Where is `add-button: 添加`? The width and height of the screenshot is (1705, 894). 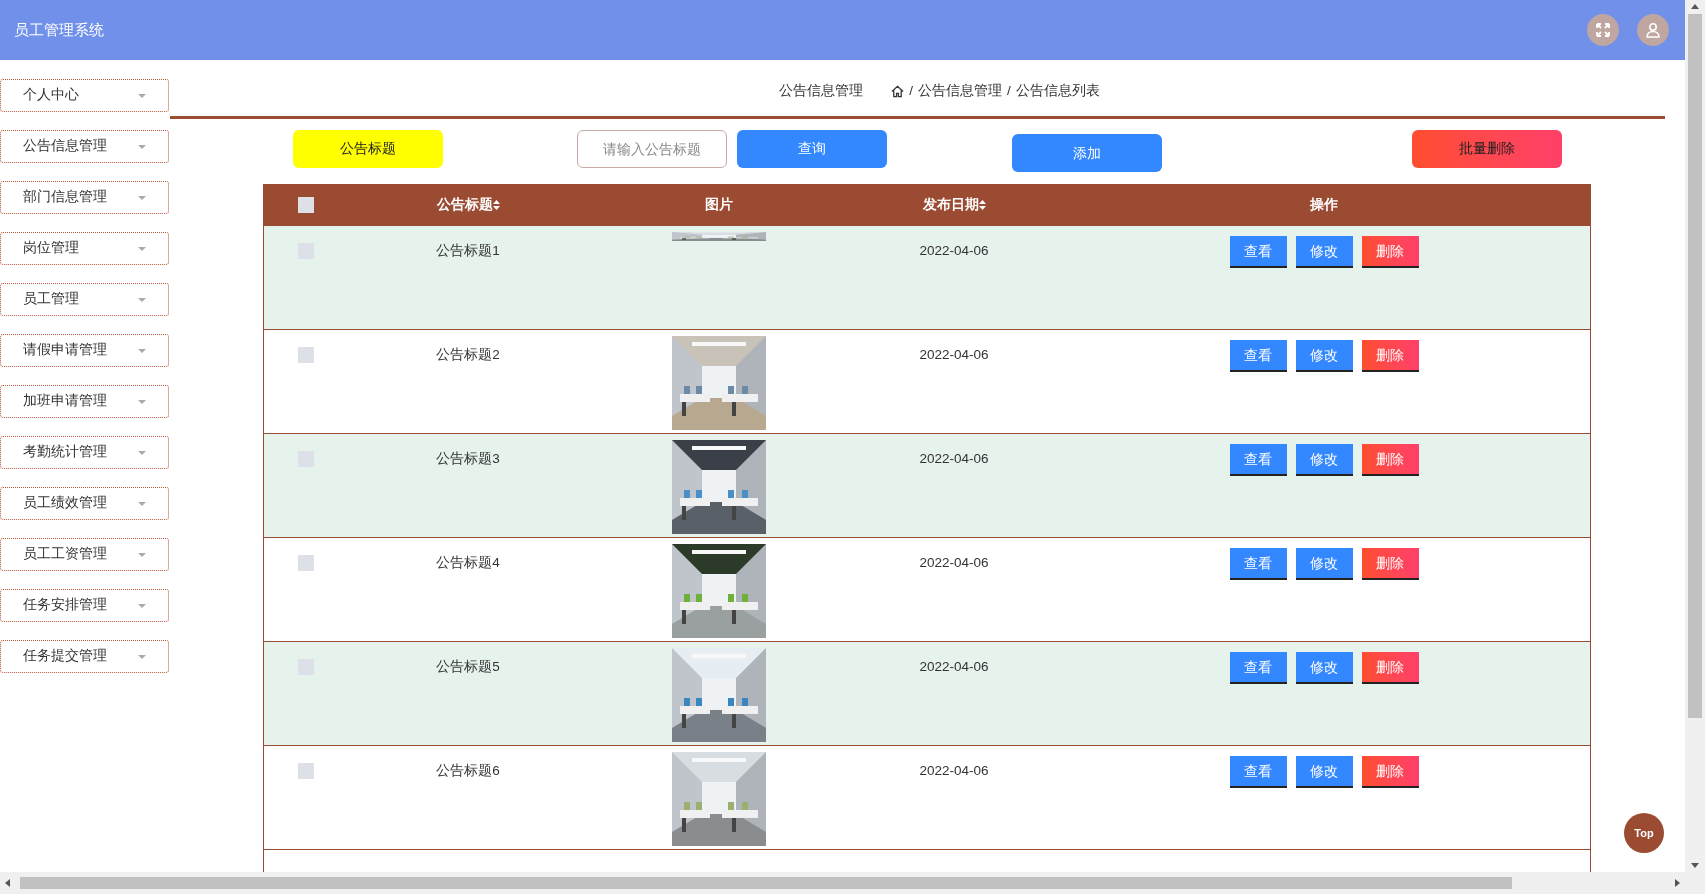 add-button: 添加 is located at coordinates (1087, 153).